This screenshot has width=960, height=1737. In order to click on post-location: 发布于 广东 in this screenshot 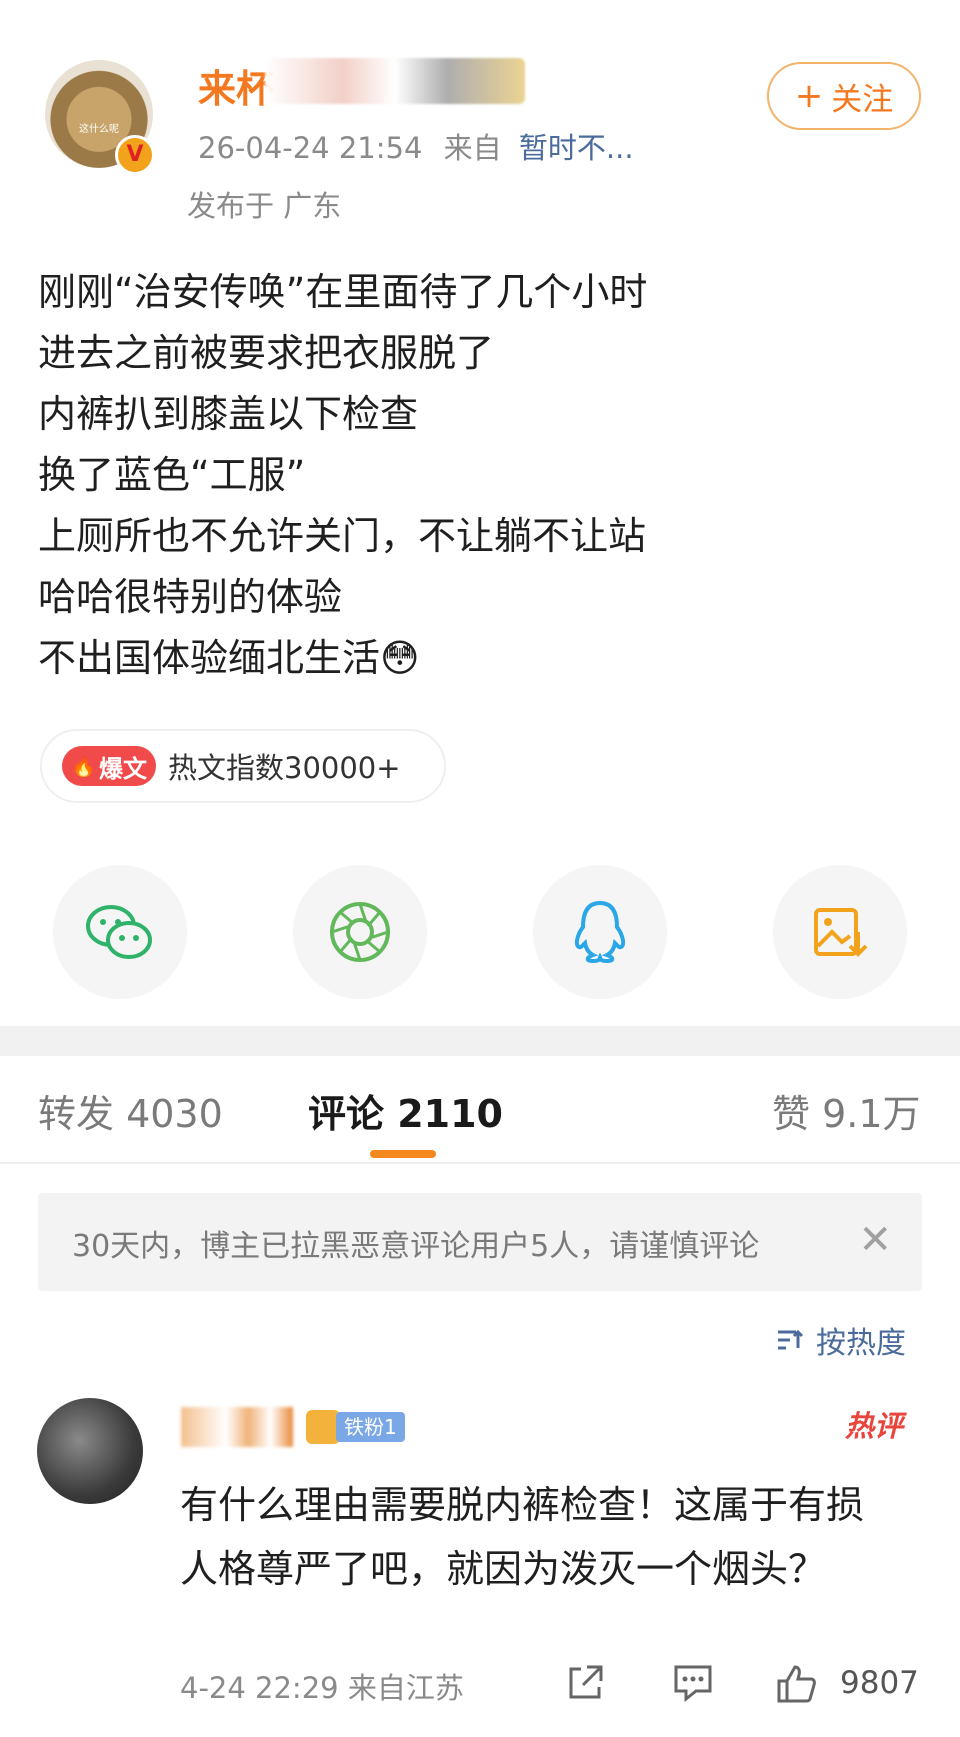, I will do `click(264, 206)`.